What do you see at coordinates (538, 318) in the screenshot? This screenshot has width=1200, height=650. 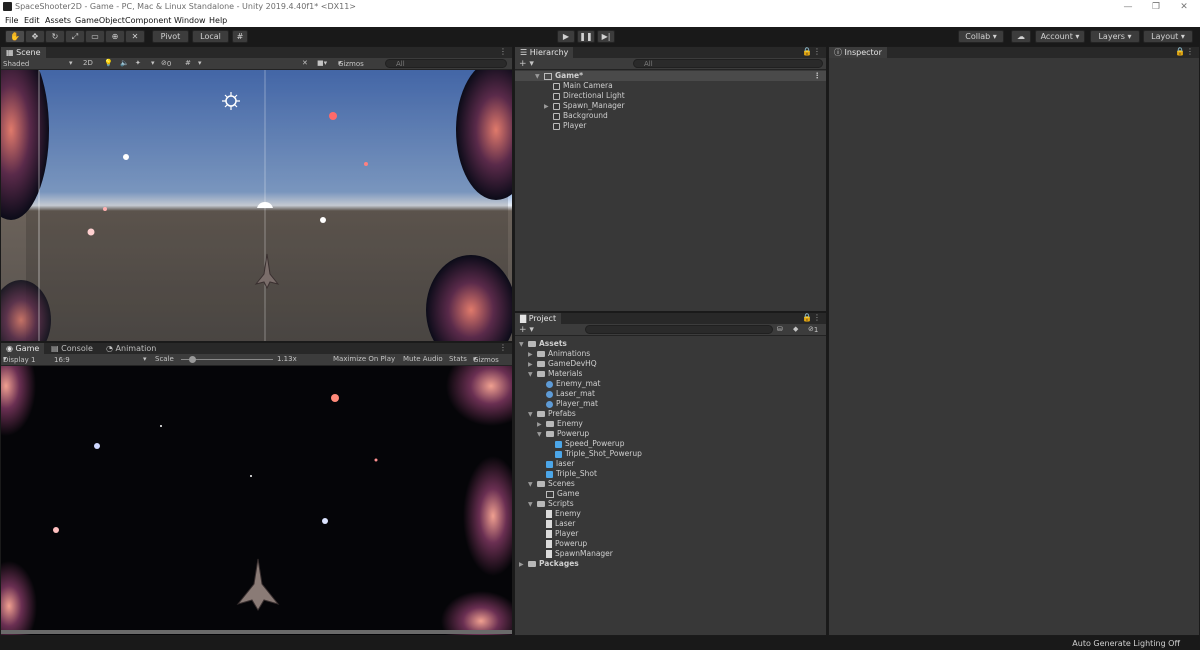 I see `tab-project: ▇ Project` at bounding box center [538, 318].